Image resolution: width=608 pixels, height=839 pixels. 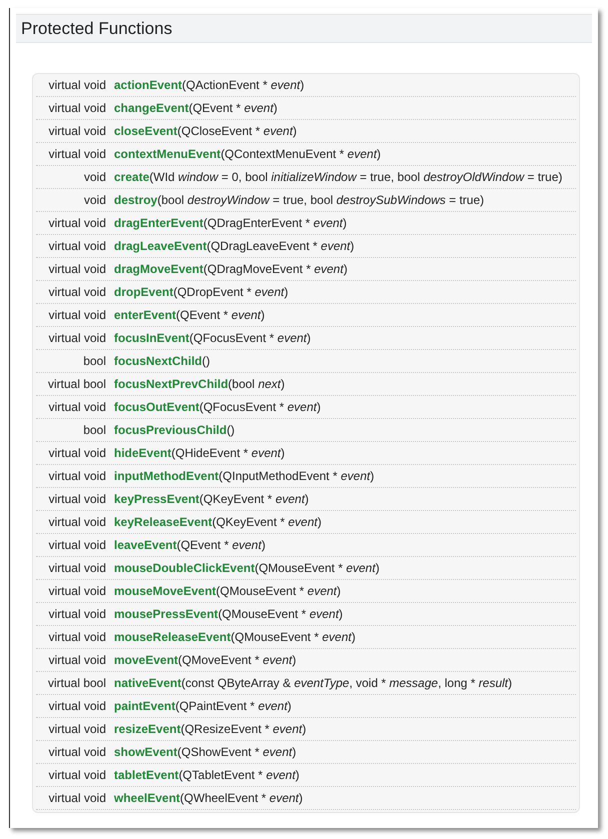 What do you see at coordinates (145, 706) in the screenshot?
I see `function-link: paintEvent` at bounding box center [145, 706].